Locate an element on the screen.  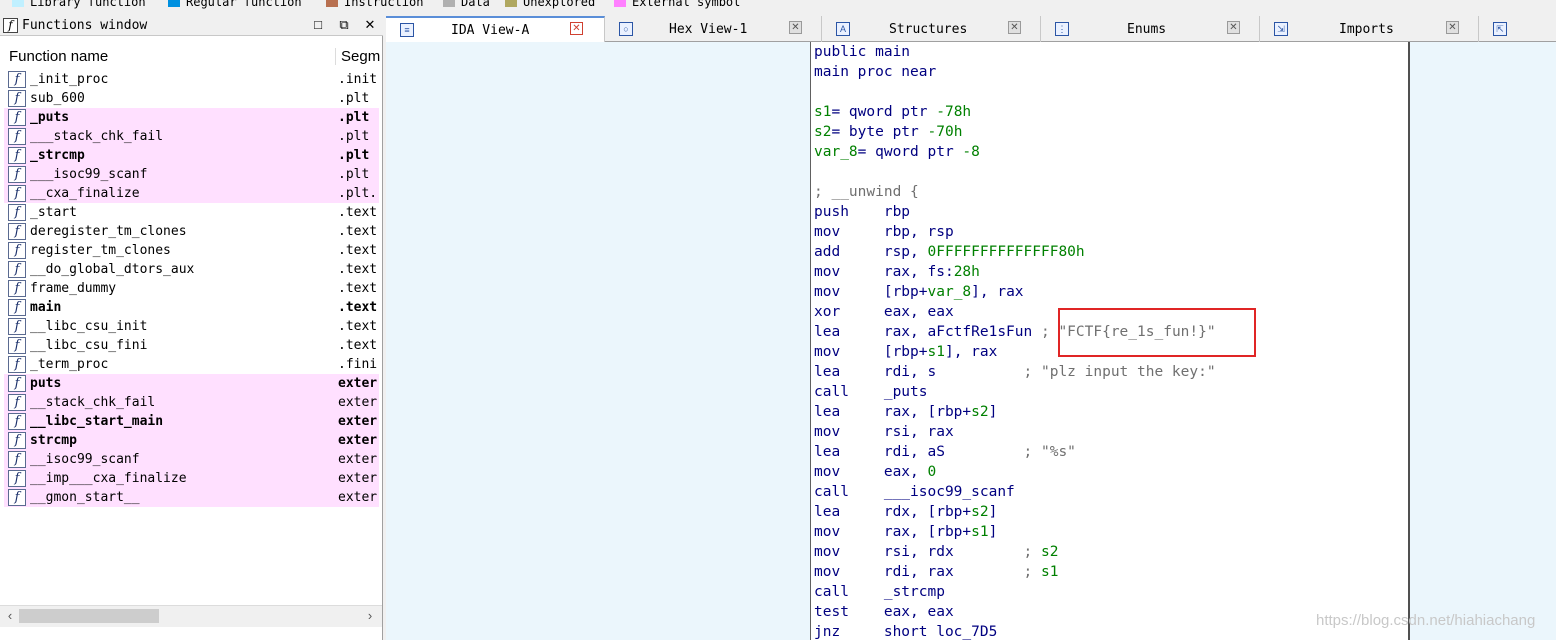
functions-window-titlebar: f Functions window □ ⧉ ✕ is located at coordinates (191, 26).